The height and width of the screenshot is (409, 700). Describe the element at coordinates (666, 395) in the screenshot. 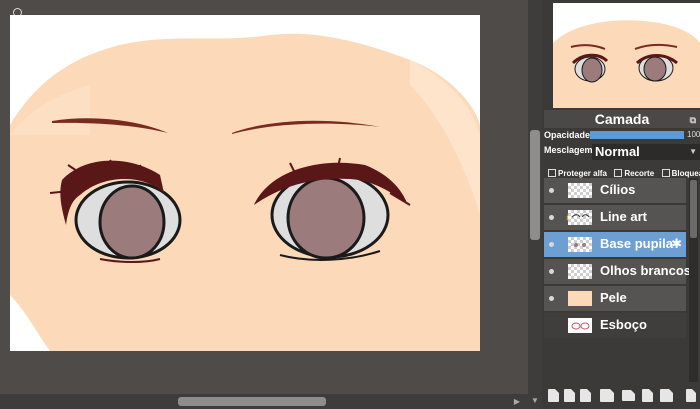

I see `merge-down-icon` at that location.